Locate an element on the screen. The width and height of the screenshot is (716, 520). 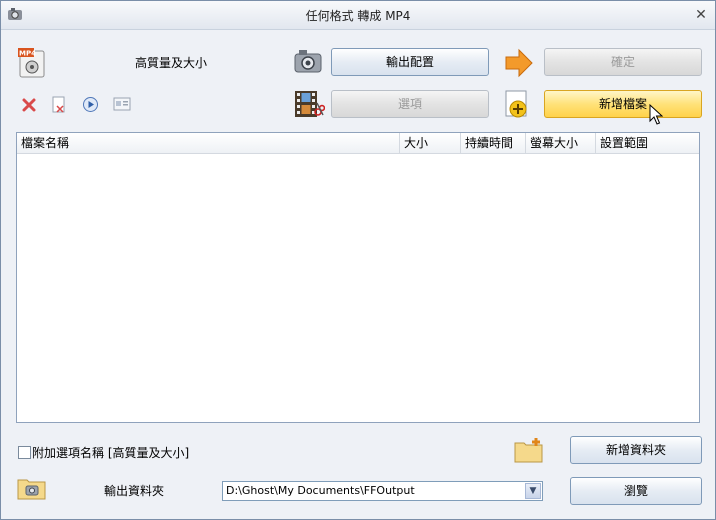
file-list-header: 檔案名稱 大小 持續時間 螢幕大小 設置範圍 is located at coordinates (358, 143).